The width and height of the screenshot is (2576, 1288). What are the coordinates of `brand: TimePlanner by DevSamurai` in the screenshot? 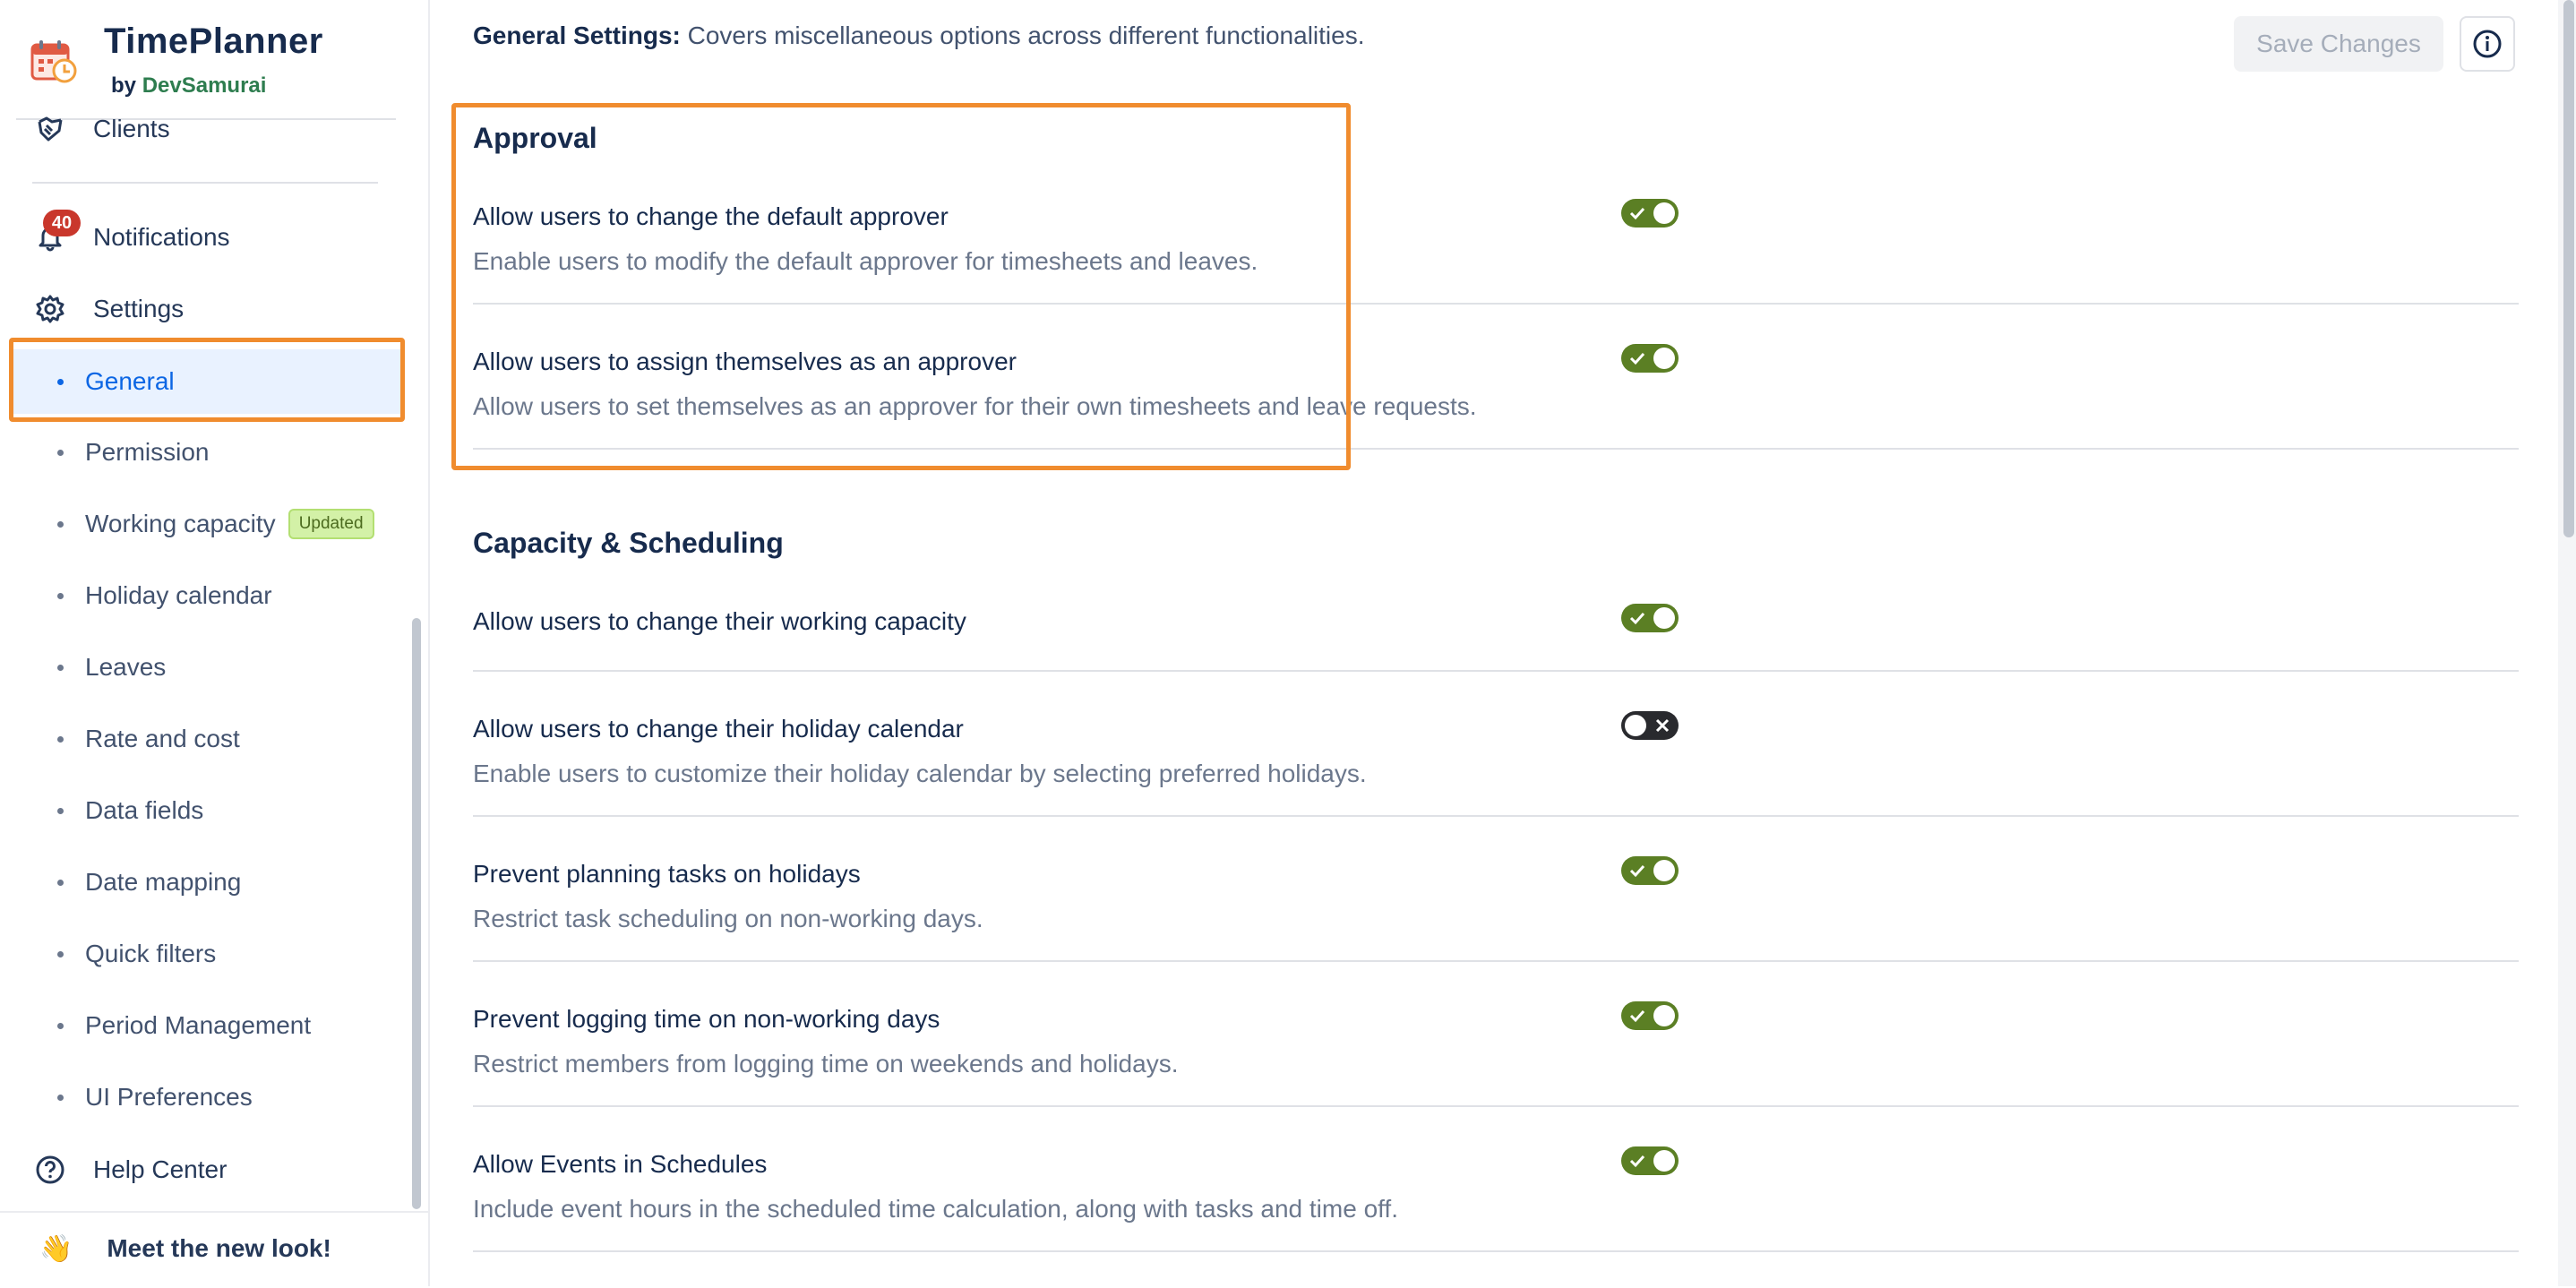 It's located at (214, 64).